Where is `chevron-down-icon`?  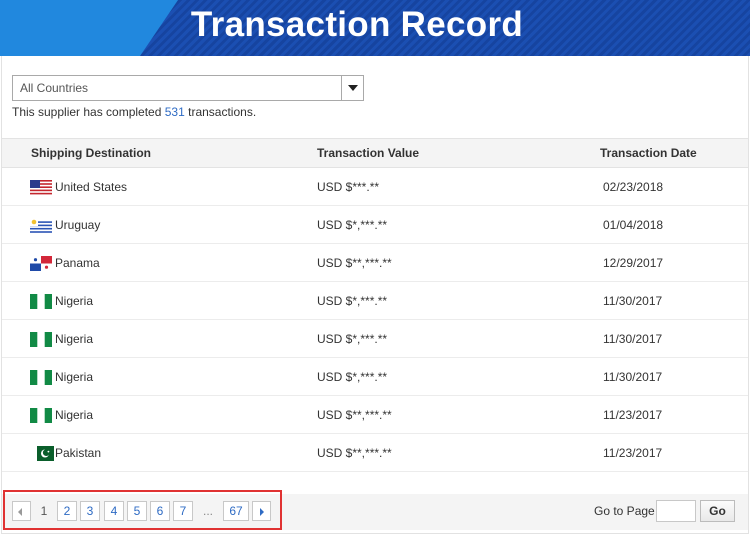 chevron-down-icon is located at coordinates (353, 88).